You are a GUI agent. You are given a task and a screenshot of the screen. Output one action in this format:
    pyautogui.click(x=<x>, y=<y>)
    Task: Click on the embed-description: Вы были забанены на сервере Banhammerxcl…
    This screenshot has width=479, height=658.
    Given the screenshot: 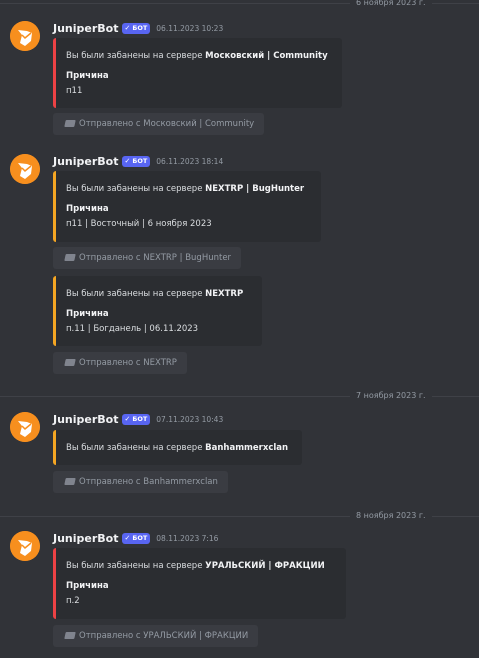 What is the action you would take?
    pyautogui.click(x=177, y=448)
    